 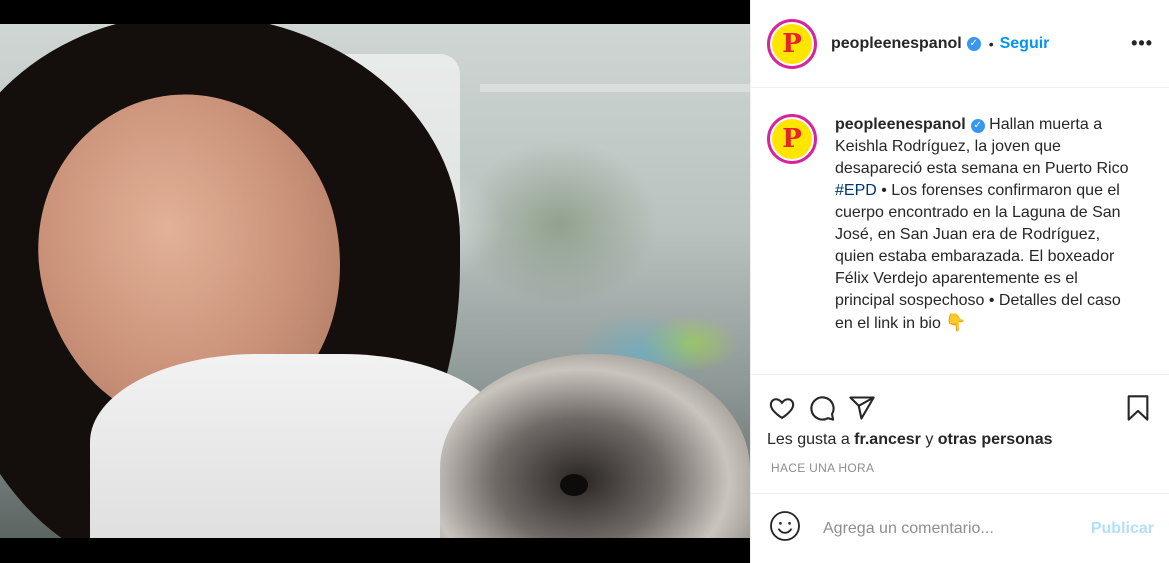 I want to click on caption-avatar: P, so click(x=792, y=139).